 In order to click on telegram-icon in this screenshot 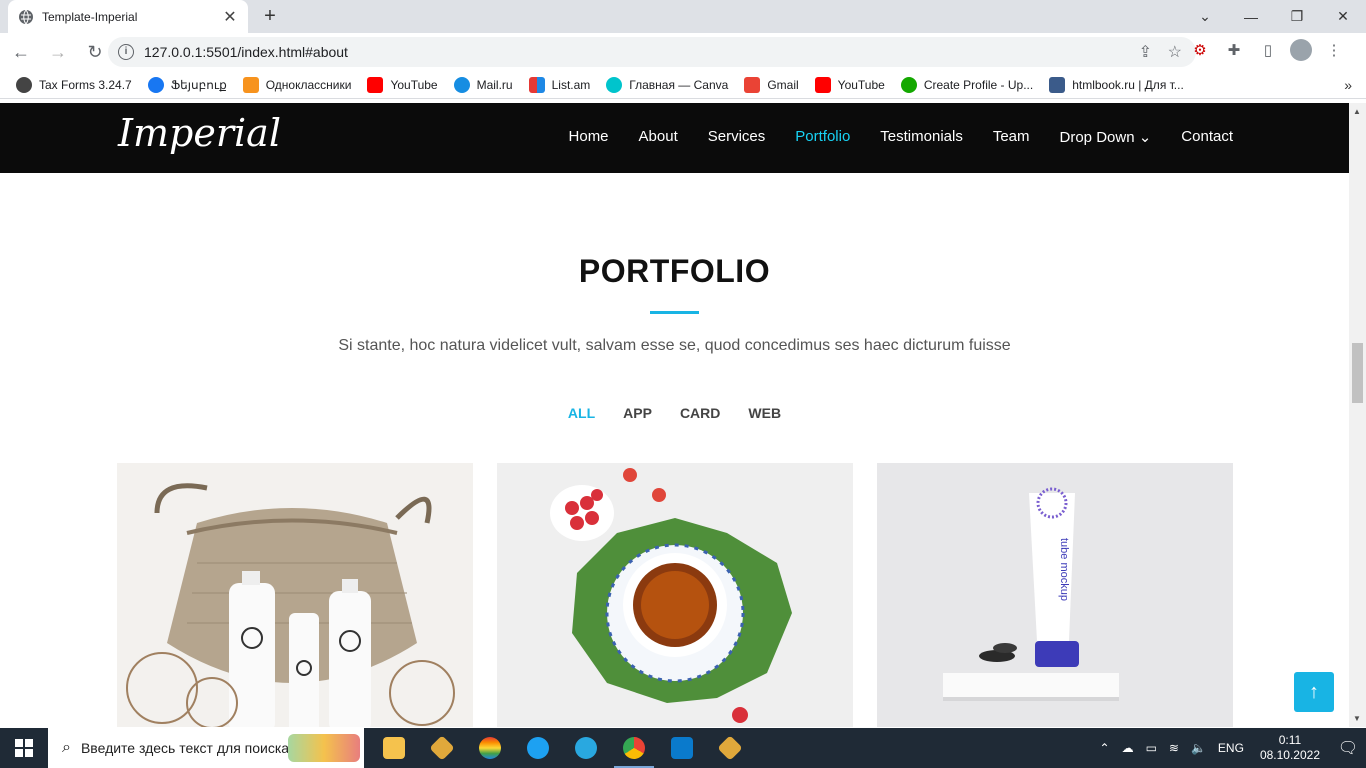, I will do `click(586, 748)`.